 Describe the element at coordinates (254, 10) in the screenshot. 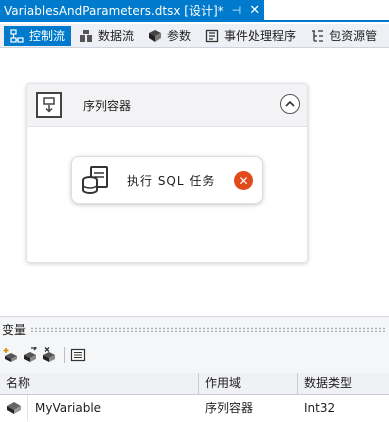

I see `close-icon: ✕` at that location.